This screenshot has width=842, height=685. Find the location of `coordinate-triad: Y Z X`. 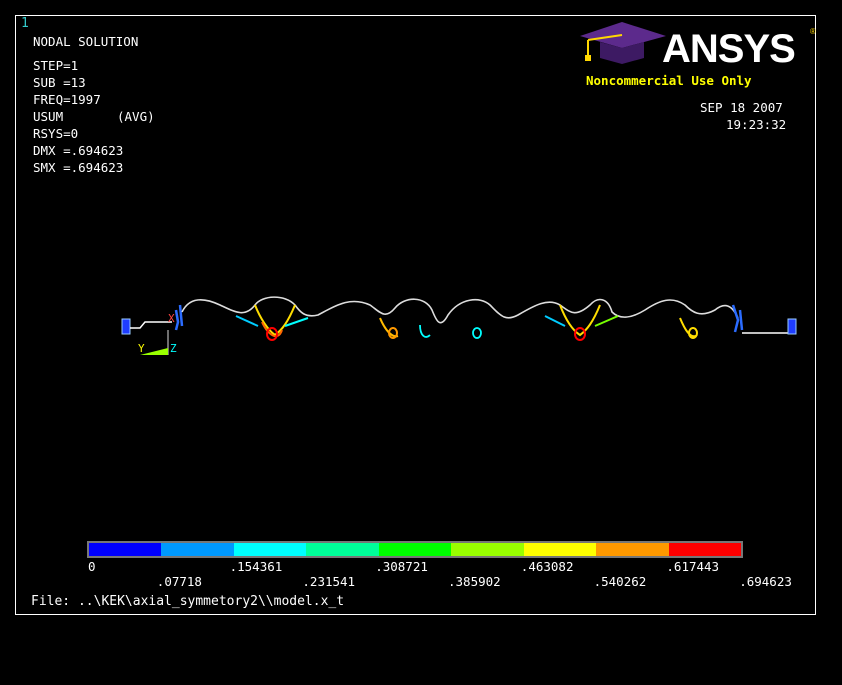

coordinate-triad: Y Z X is located at coordinates (157, 333).